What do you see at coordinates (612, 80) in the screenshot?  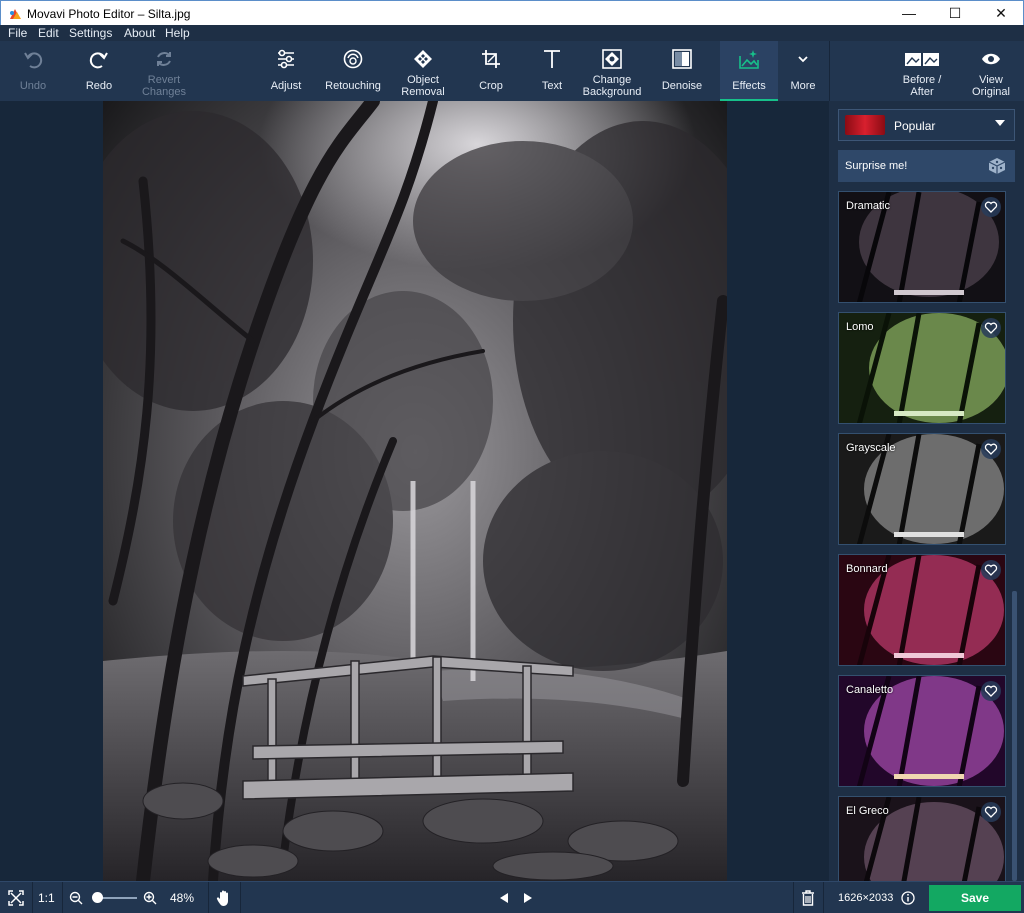 I see `change-background-label-1: Change` at bounding box center [612, 80].